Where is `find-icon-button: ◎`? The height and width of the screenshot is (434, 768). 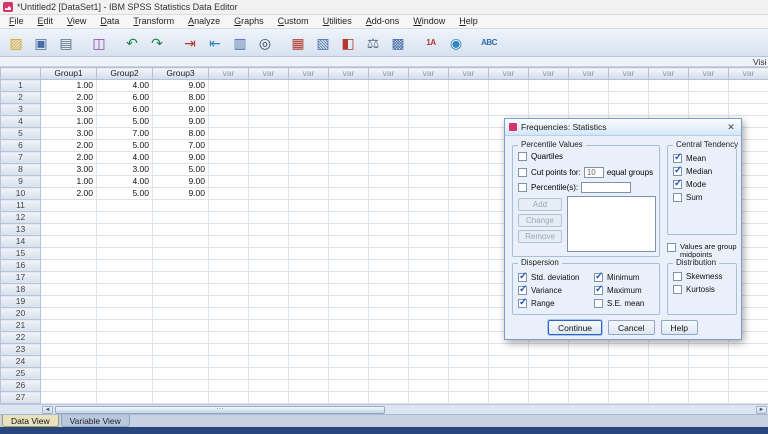 find-icon-button: ◎ is located at coordinates (265, 43).